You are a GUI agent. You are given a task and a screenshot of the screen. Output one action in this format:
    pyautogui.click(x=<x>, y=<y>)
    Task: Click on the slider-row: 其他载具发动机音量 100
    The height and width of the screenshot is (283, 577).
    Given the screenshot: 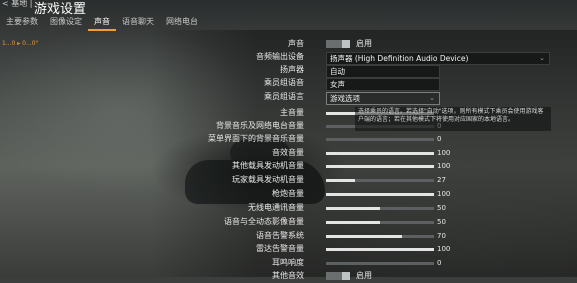 What is the action you would take?
    pyautogui.click(x=288, y=166)
    